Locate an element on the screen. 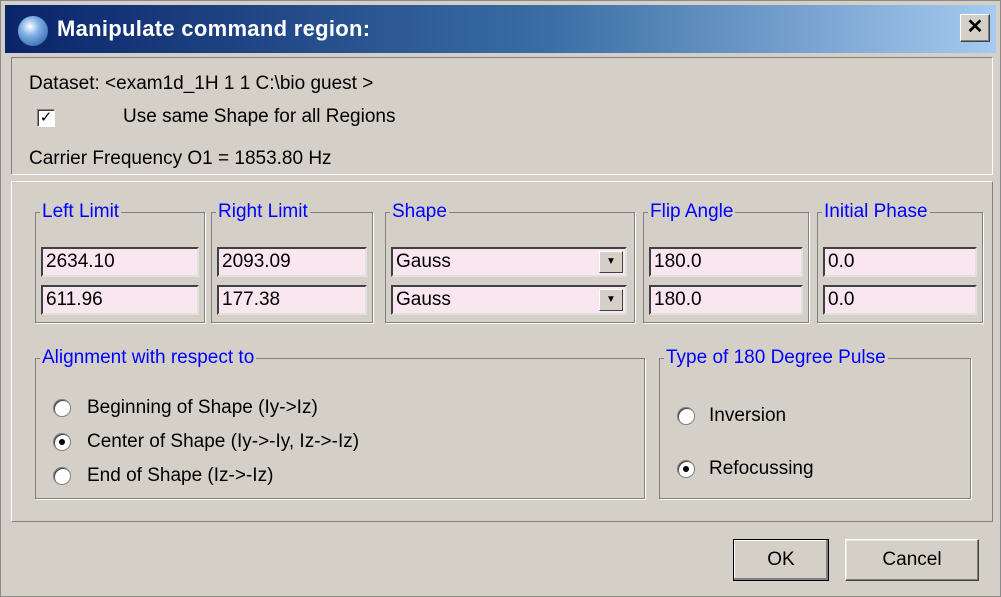 The height and width of the screenshot is (597, 1001). window-title: Manipulate command region: is located at coordinates (214, 28).